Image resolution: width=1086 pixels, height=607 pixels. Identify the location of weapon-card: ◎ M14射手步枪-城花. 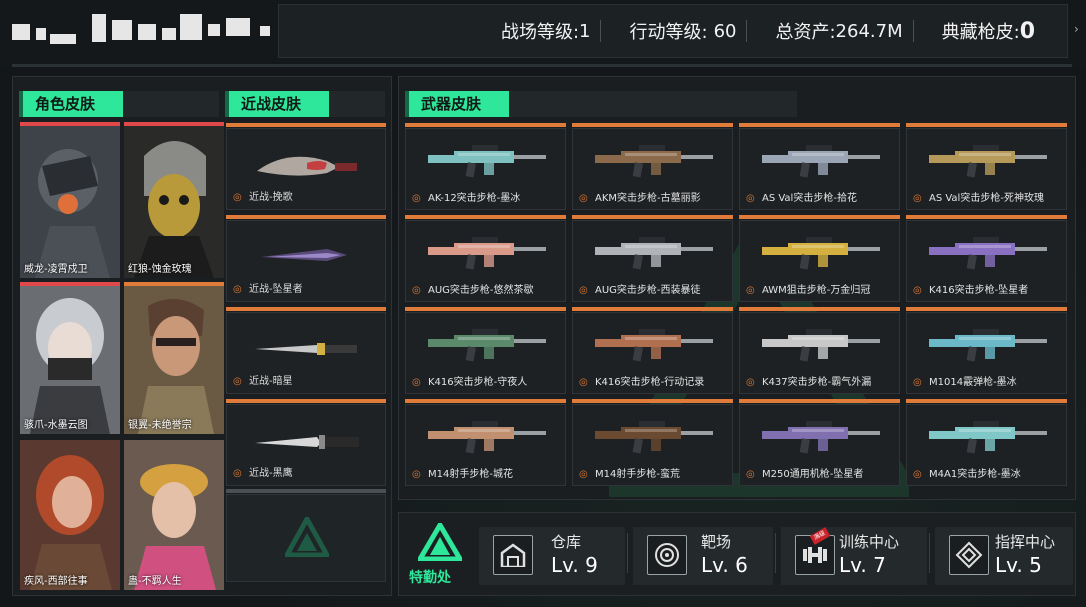
(485, 442).